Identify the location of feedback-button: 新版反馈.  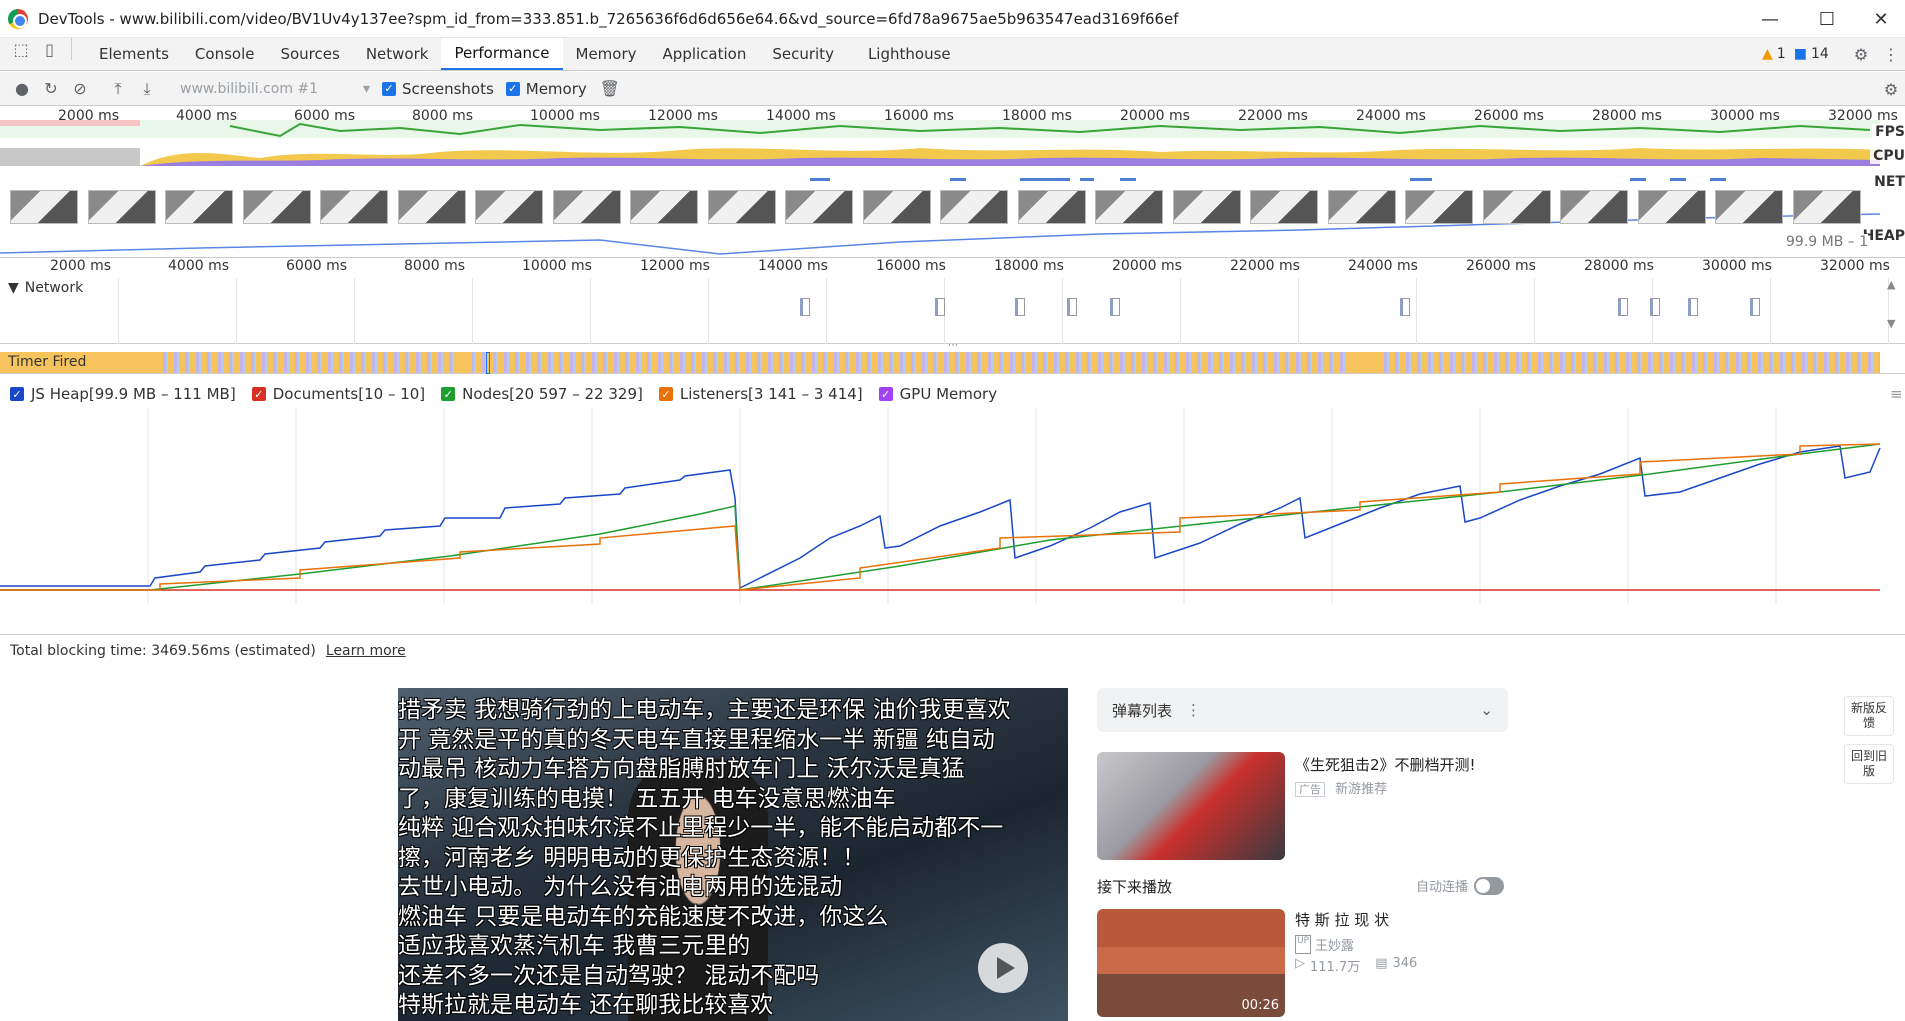
(1869, 716).